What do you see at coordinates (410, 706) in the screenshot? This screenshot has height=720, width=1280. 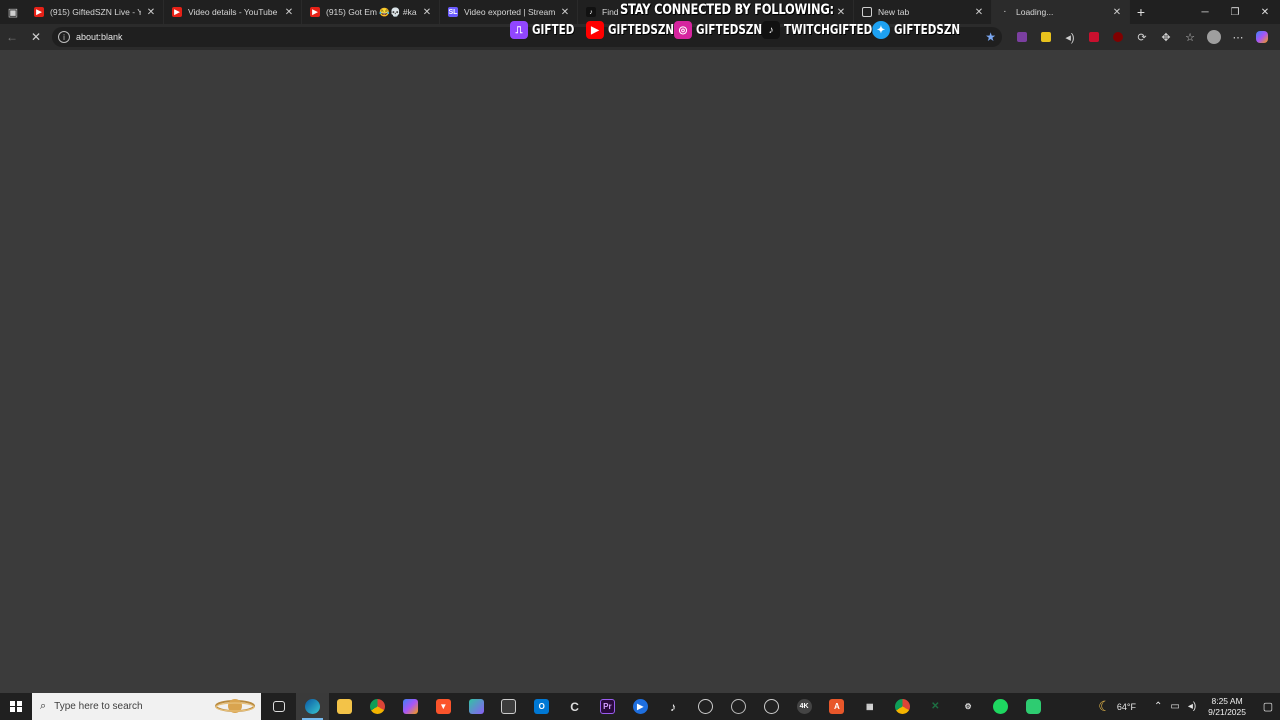 I see `copilot-app-icon` at bounding box center [410, 706].